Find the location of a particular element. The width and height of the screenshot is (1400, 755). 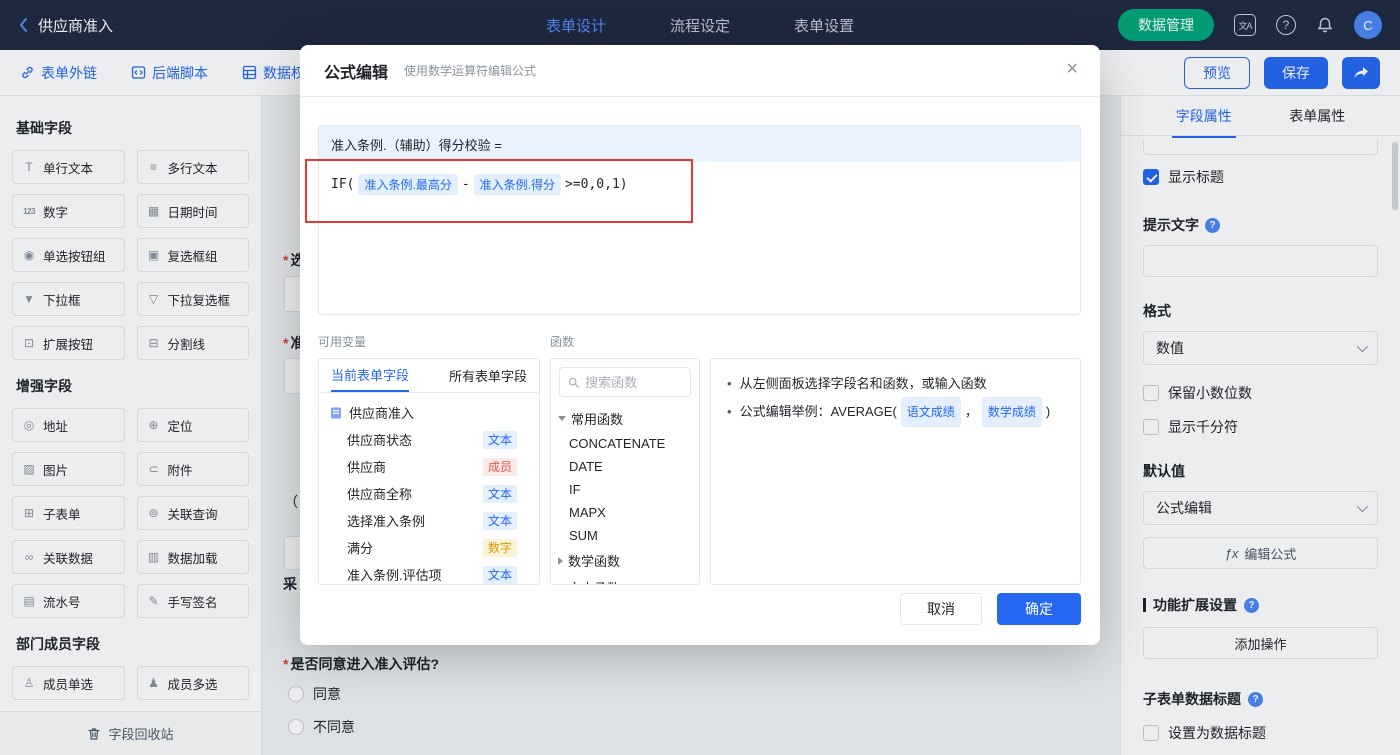

function-item: CONCATENATE is located at coordinates (625, 443).